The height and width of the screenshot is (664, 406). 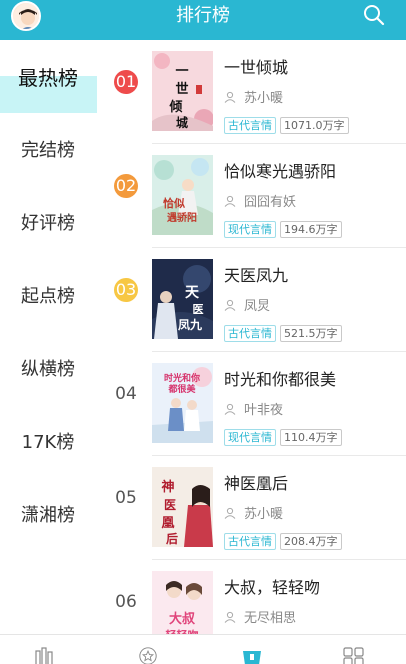 I want to click on svg-text: 神, so click(x=167, y=487).